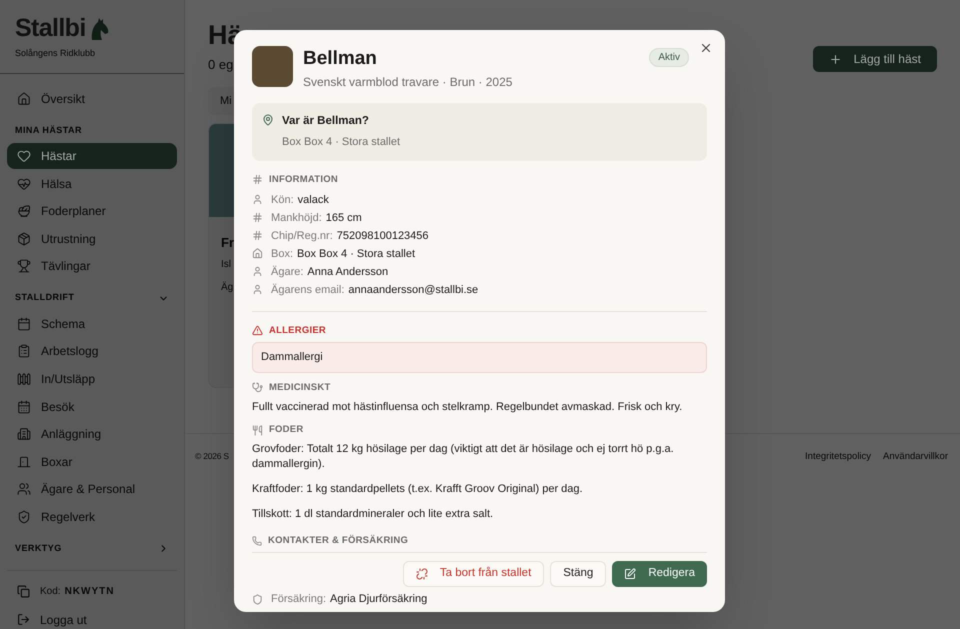 The image size is (960, 629). What do you see at coordinates (92, 489) in the screenshot?
I see `sidebar-item: Ägare & Personal` at bounding box center [92, 489].